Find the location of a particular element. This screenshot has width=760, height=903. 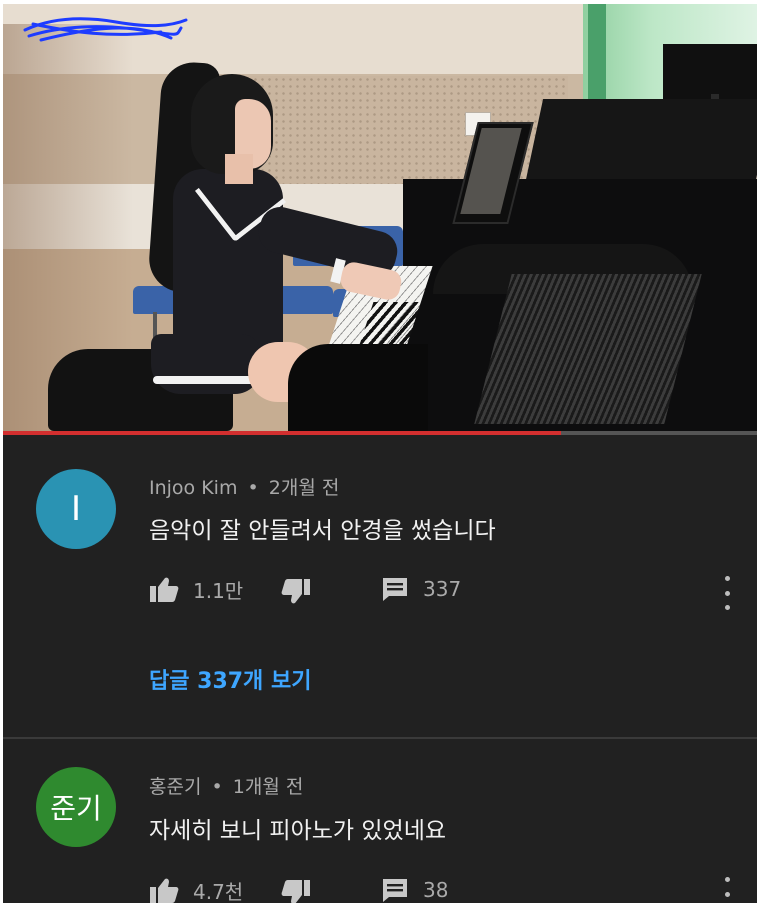

view-replies-link: 답글 337개 보기 is located at coordinates (230, 679).